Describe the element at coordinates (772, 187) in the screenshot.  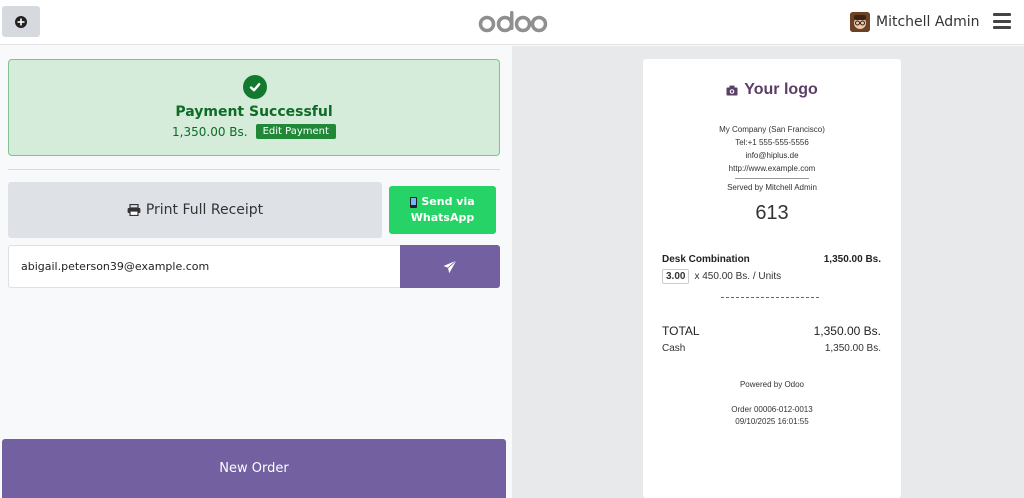
I see `receipt-served-by: Served by Mitchell Admin` at that location.